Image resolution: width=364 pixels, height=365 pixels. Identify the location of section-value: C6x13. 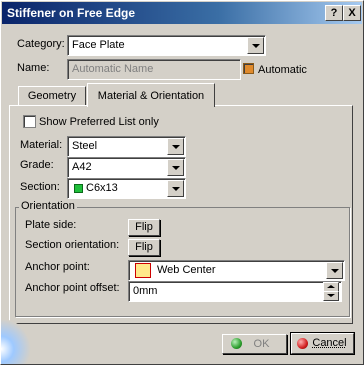
(102, 188).